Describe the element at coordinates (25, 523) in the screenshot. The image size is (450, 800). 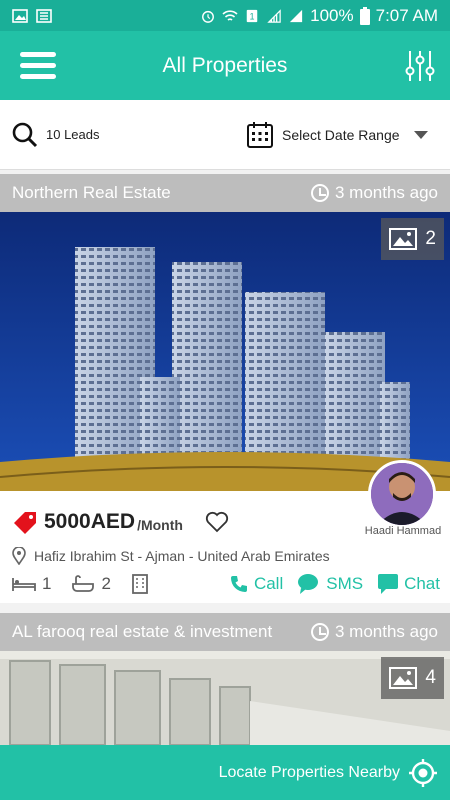
I see `price-tag-icon` at that location.